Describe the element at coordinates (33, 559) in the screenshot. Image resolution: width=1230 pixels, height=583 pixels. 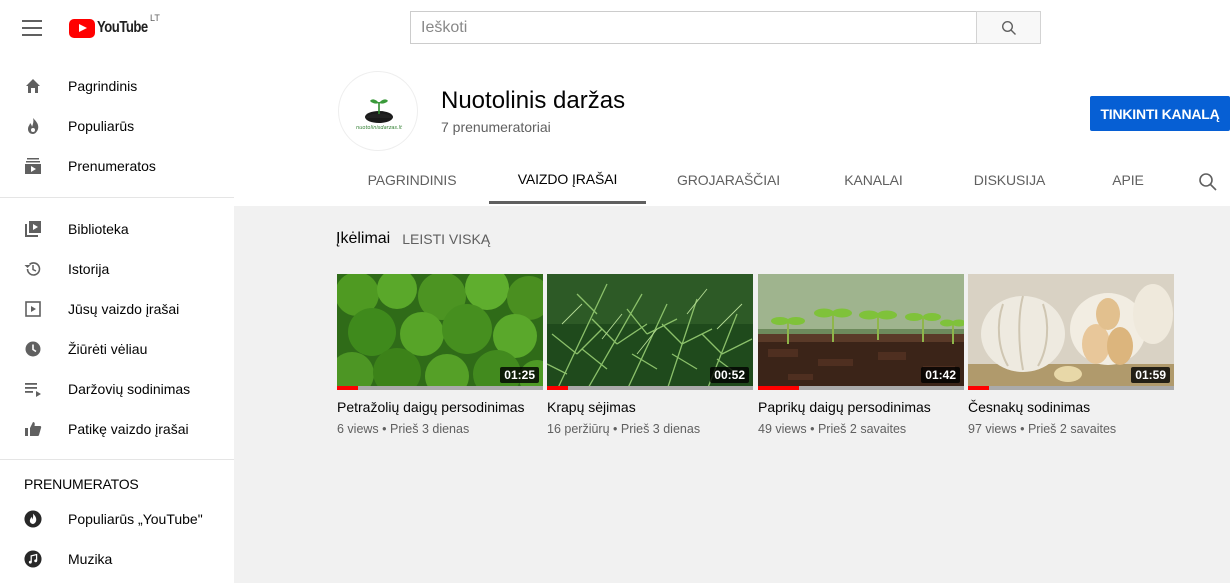
I see `music-icon` at that location.